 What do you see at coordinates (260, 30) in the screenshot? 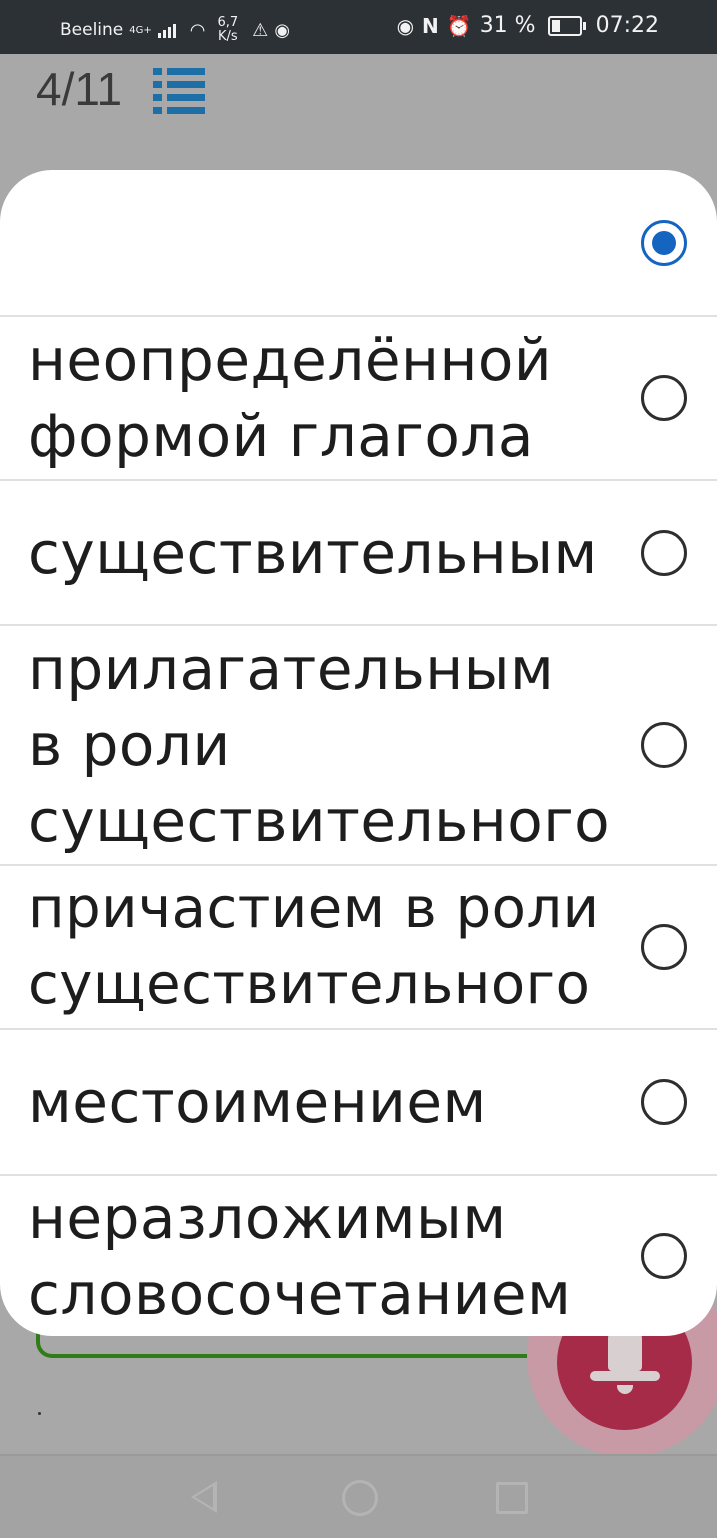
I see `warning-icon: ⚠` at bounding box center [260, 30].